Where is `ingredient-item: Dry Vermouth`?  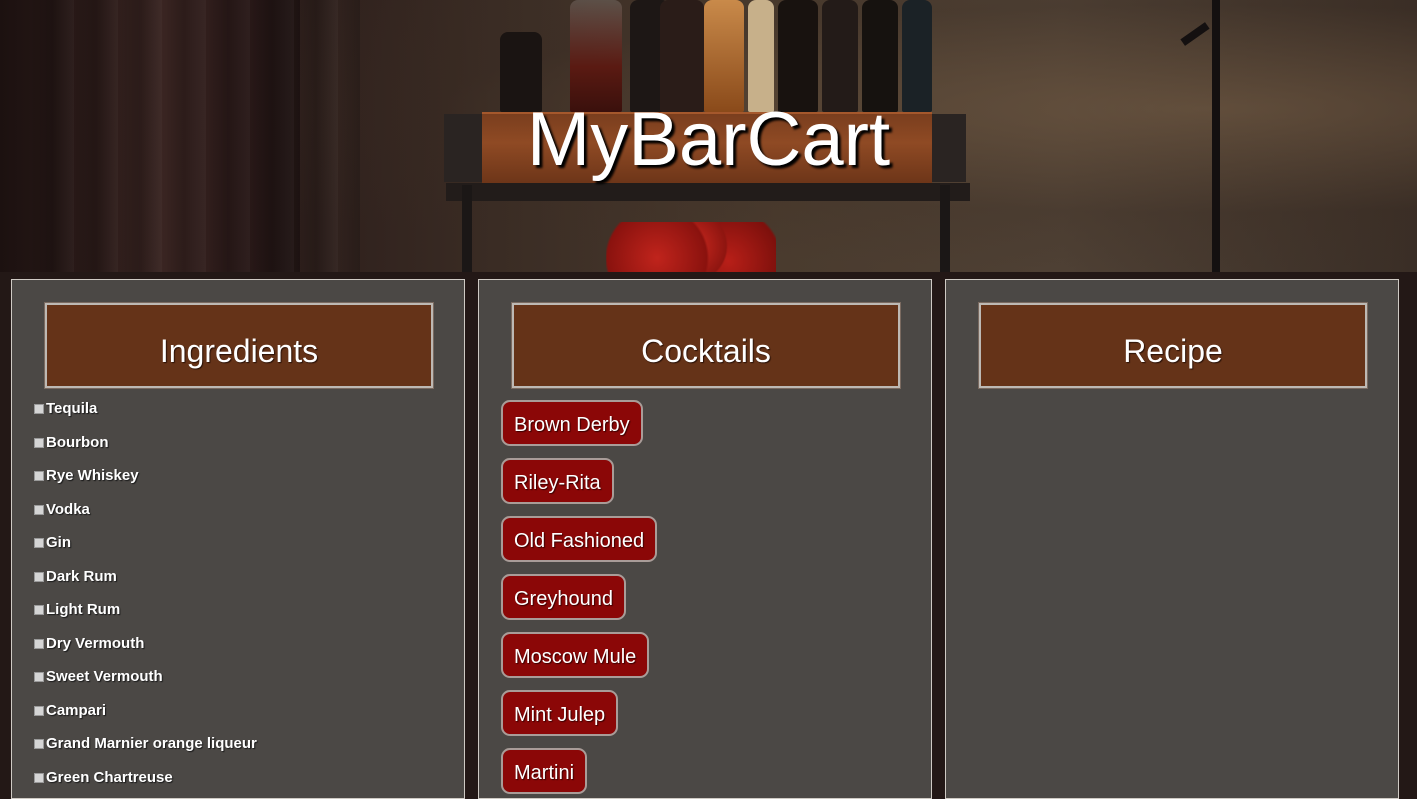 ingredient-item: Dry Vermouth is located at coordinates (145, 652).